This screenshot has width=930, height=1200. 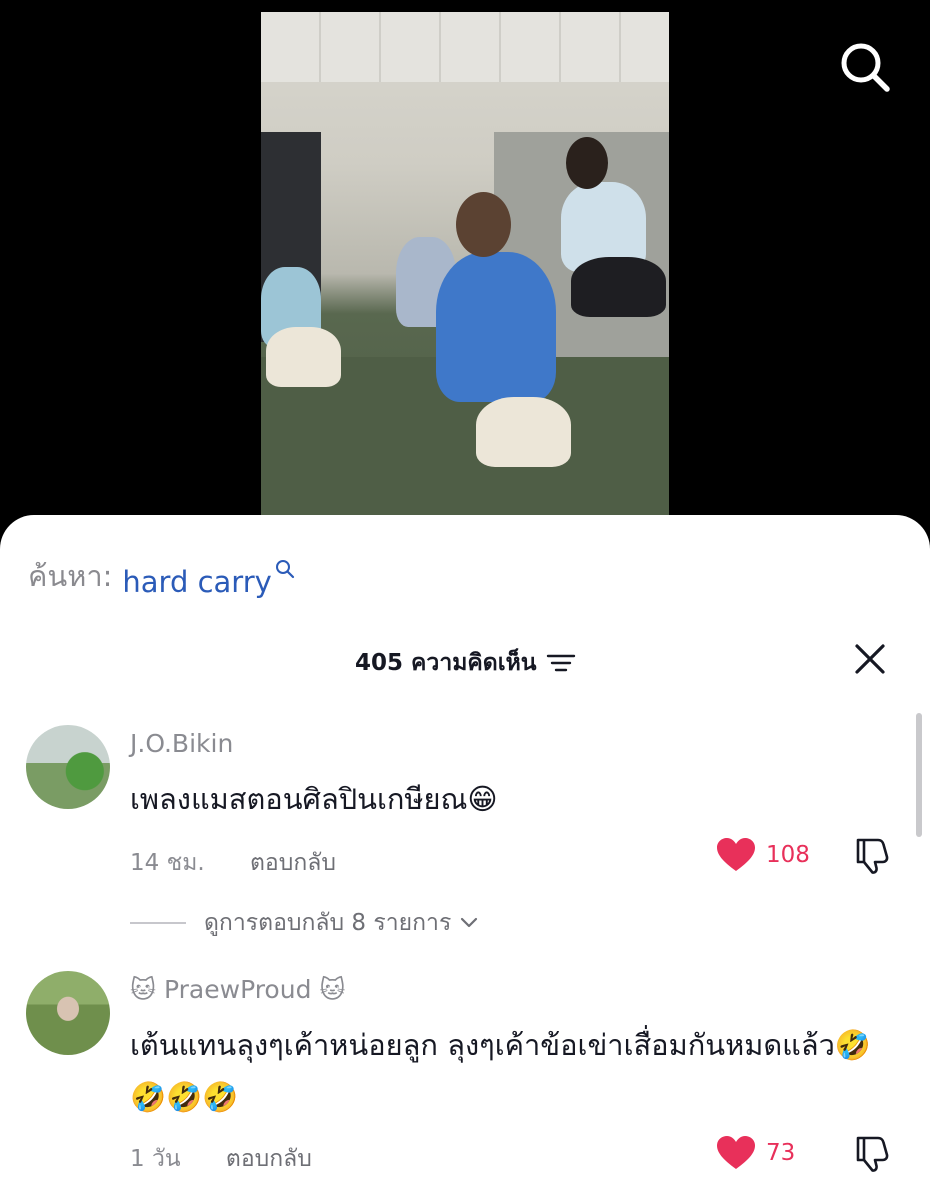 I want to click on comment-meta: 14 ชม. ตอบกลับ, so click(x=233, y=863).